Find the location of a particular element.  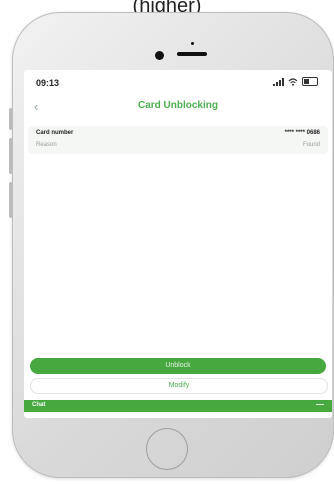

modify-button: Modify is located at coordinates (179, 386).